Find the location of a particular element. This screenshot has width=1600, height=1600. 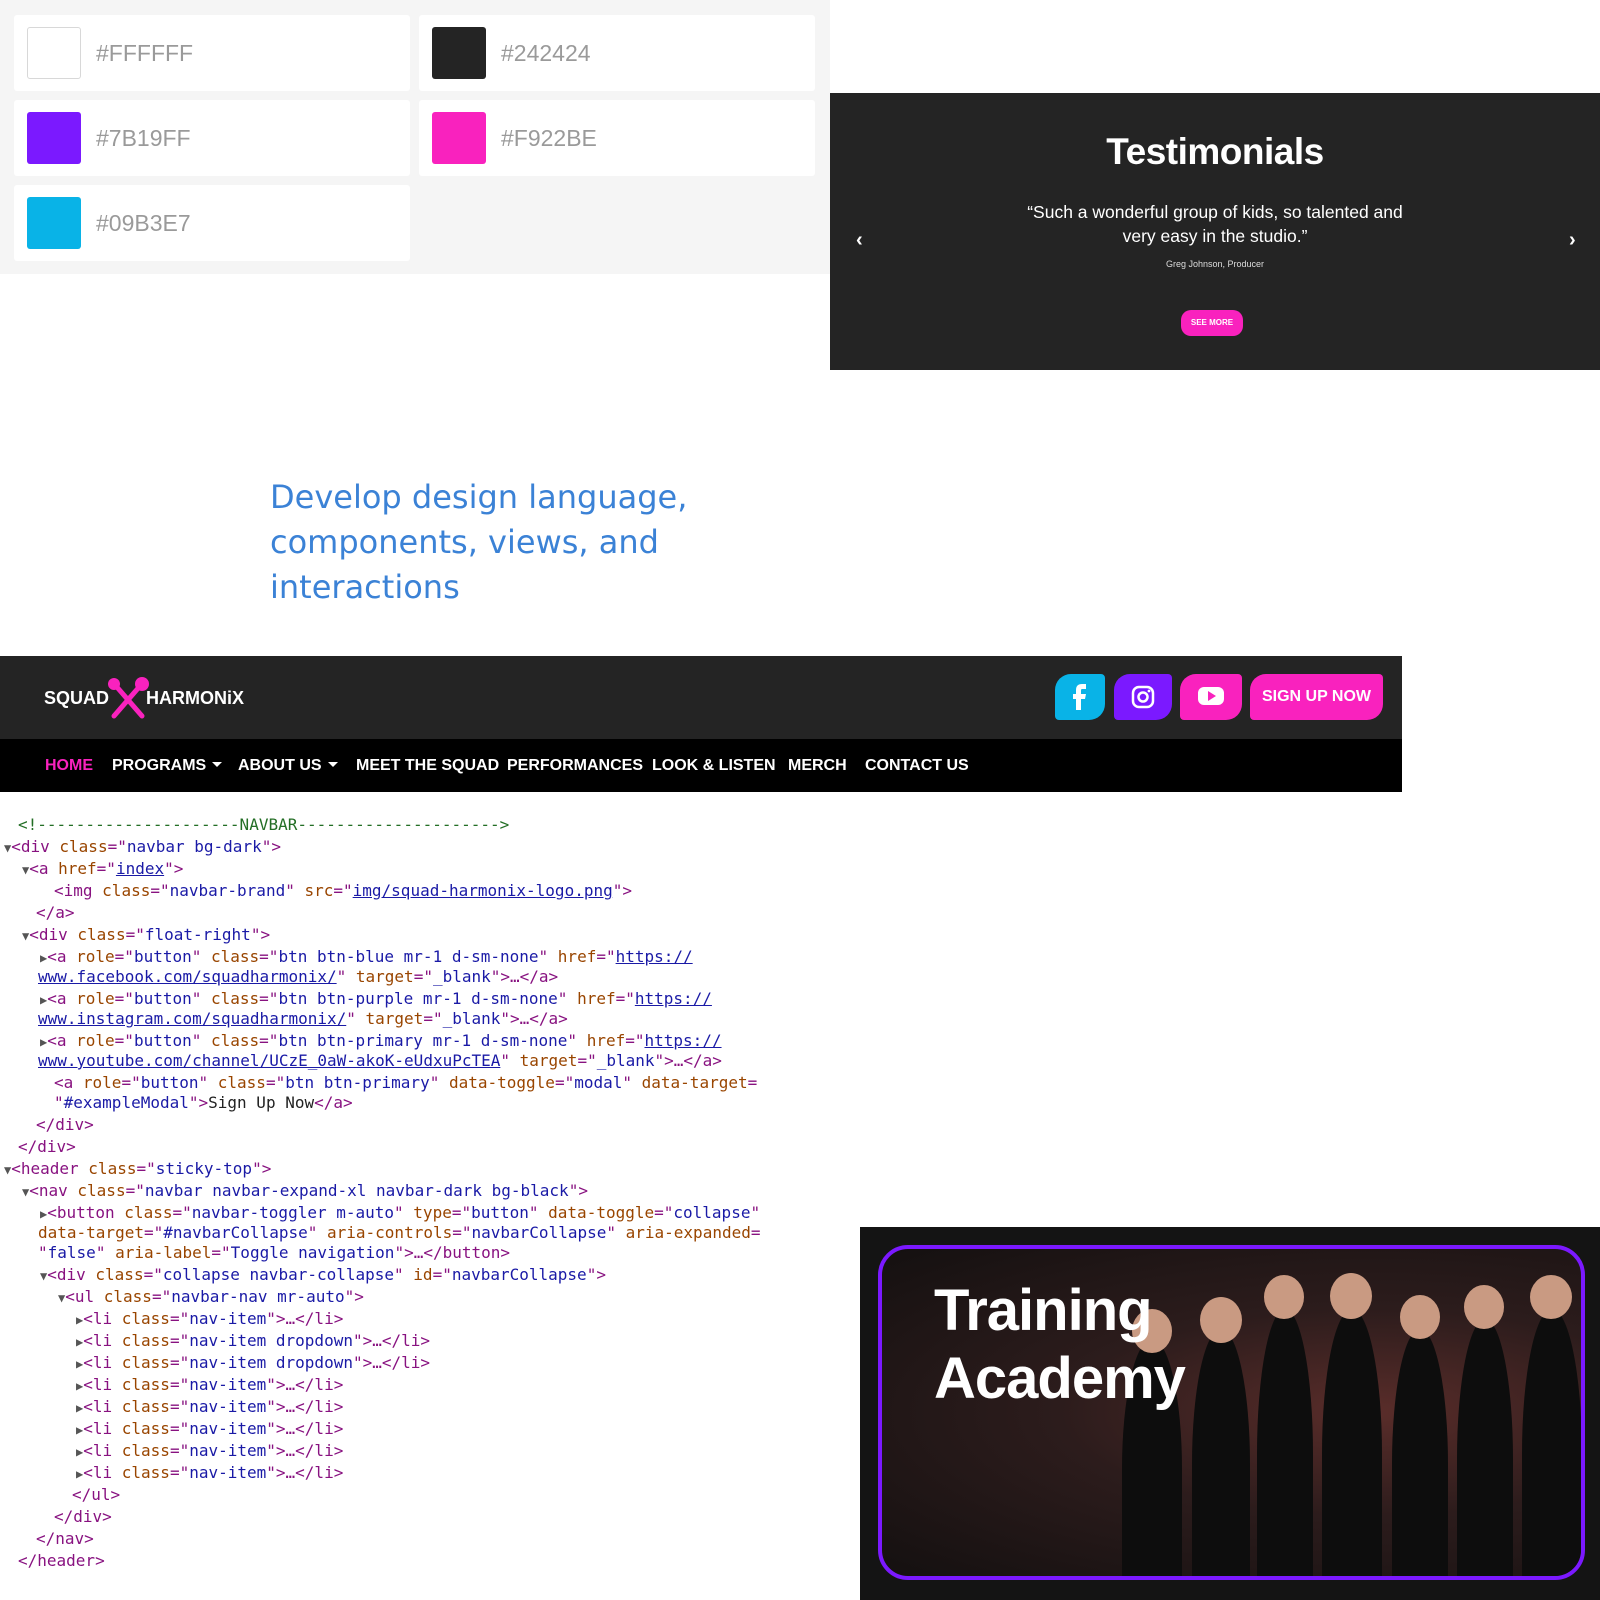

color-palette-panel: #FFFFFF #242424 #7B19FF #F922BE #09B3E7 is located at coordinates (415, 137).